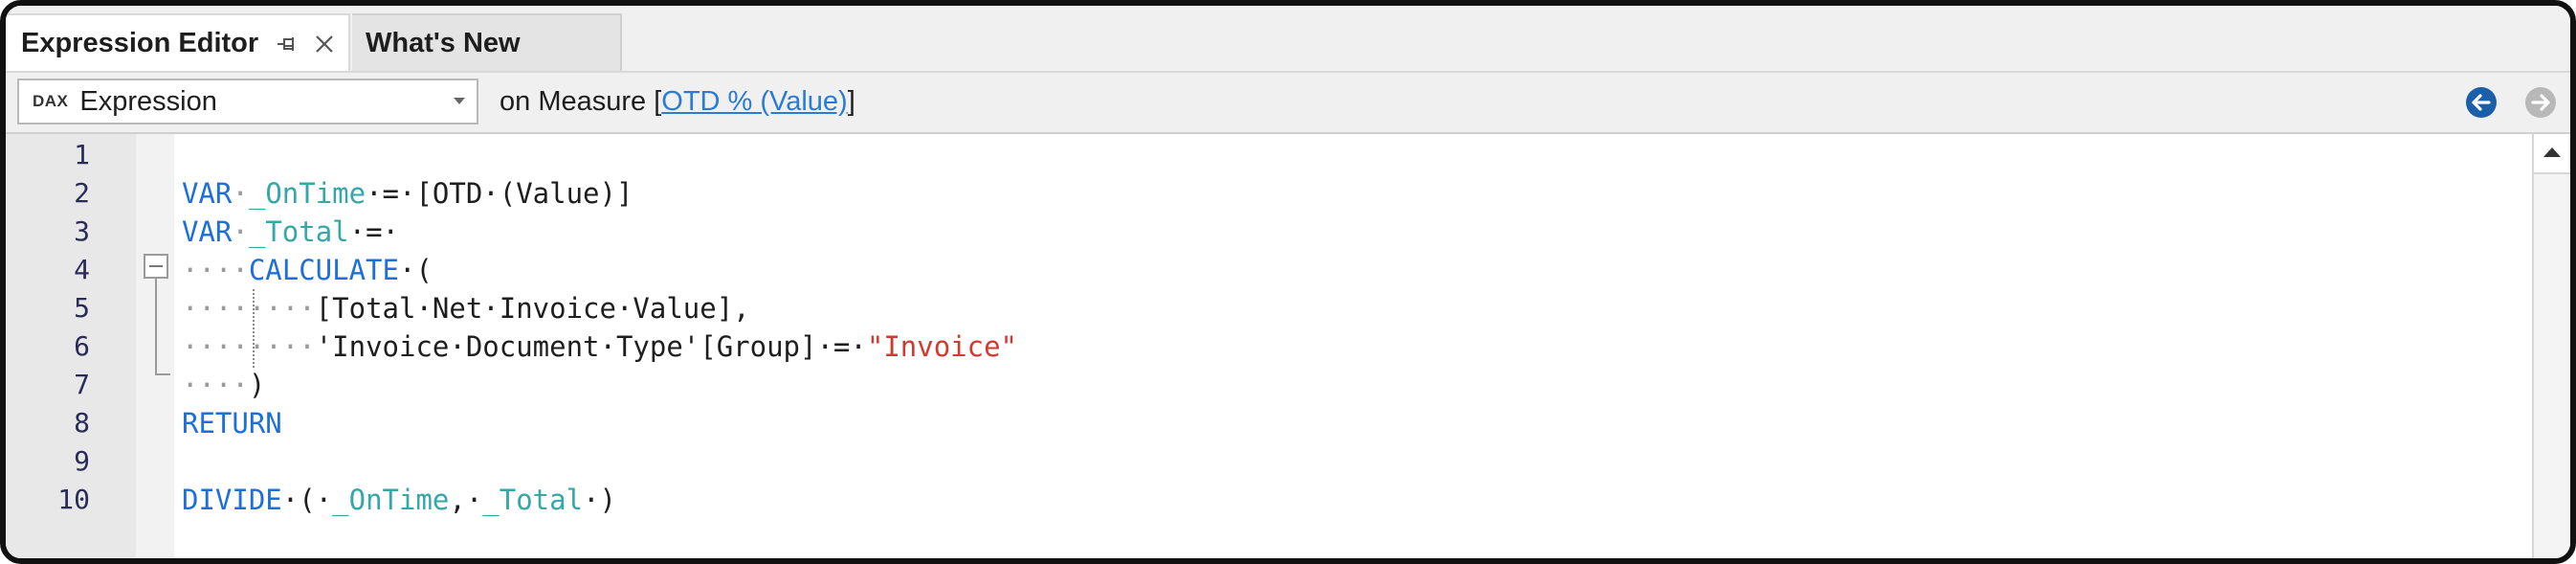  Describe the element at coordinates (415, 270) in the screenshot. I see `code-text: ·(` at that location.